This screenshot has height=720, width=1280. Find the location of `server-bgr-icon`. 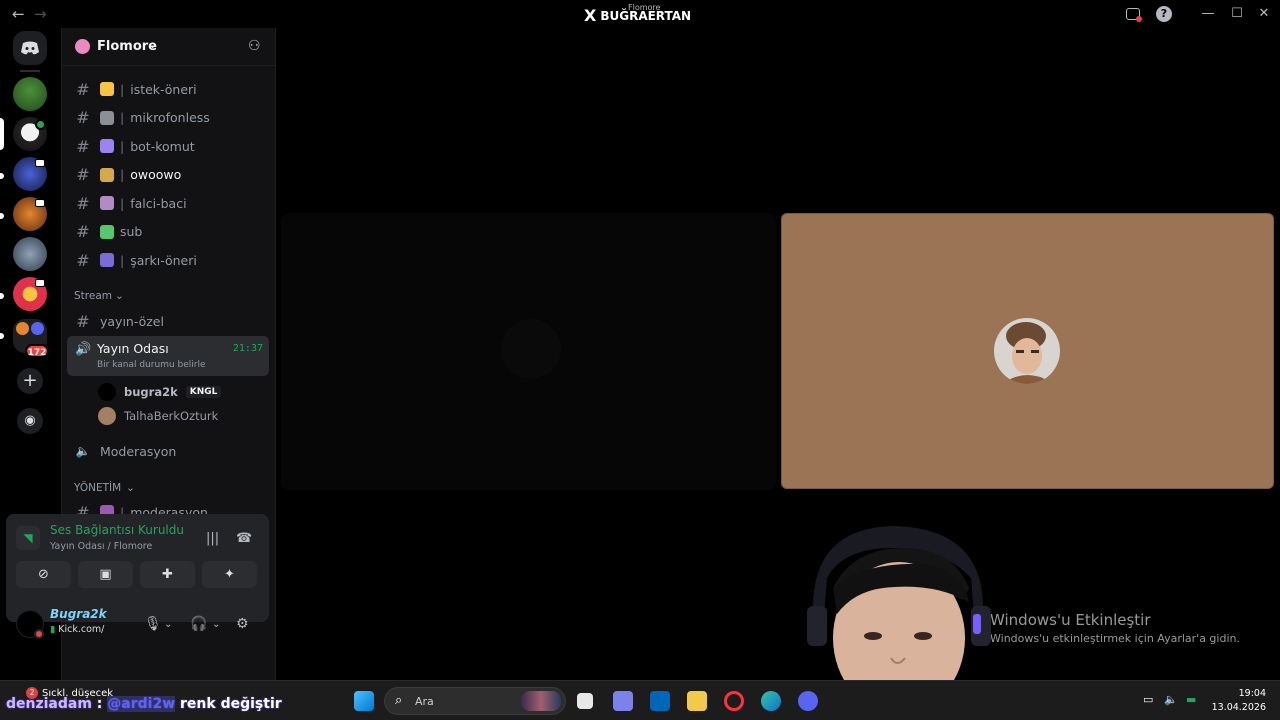

server-bgr-icon is located at coordinates (30, 94).